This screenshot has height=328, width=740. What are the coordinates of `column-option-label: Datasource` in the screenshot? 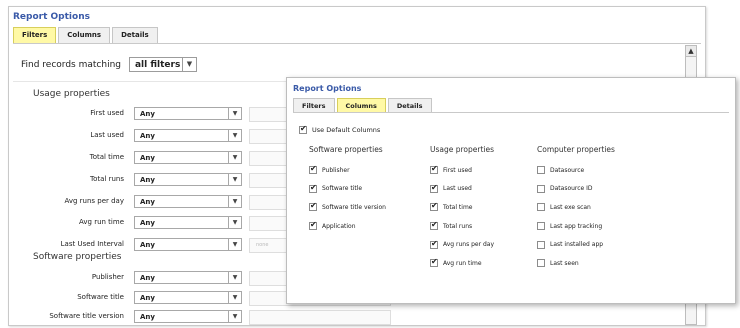 It's located at (567, 170).